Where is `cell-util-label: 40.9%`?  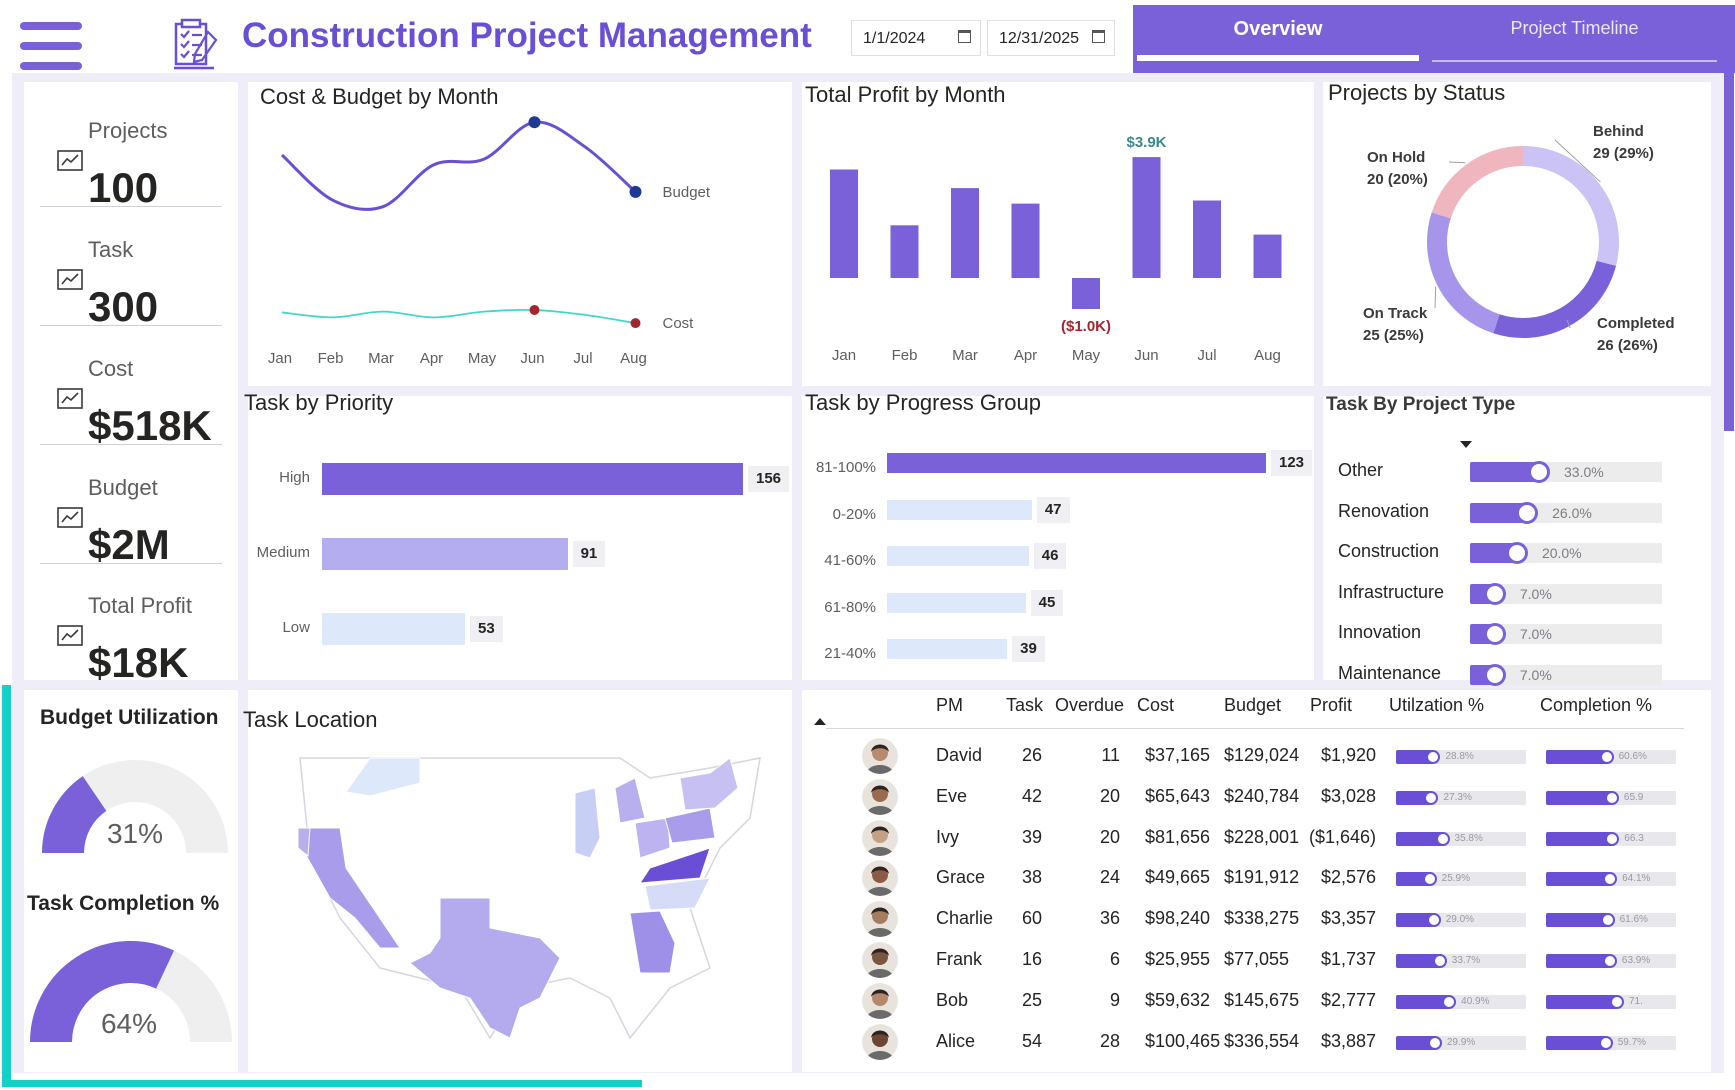
cell-util-label: 40.9% is located at coordinates (1475, 1001).